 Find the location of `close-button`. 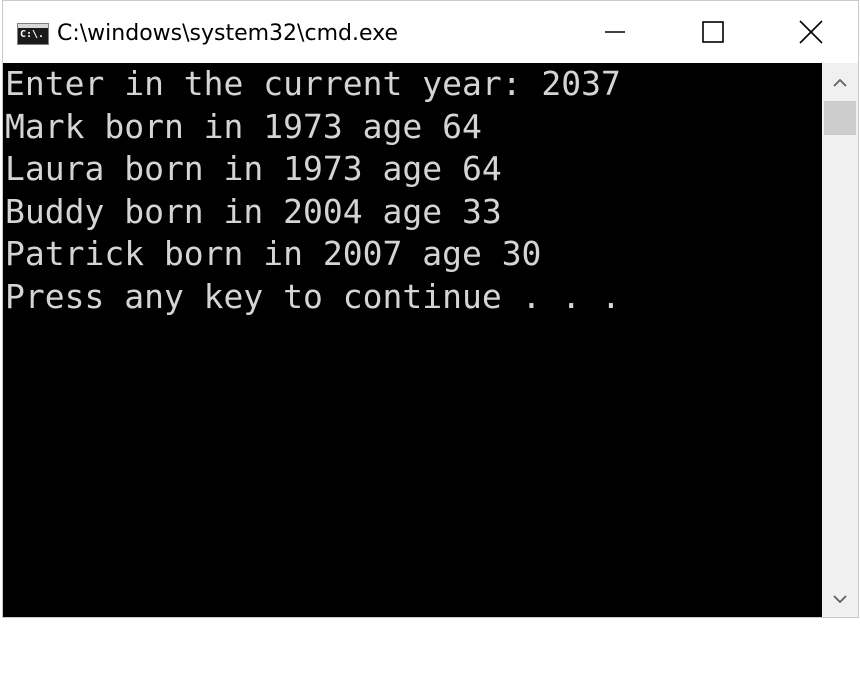

close-button is located at coordinates (811, 32).